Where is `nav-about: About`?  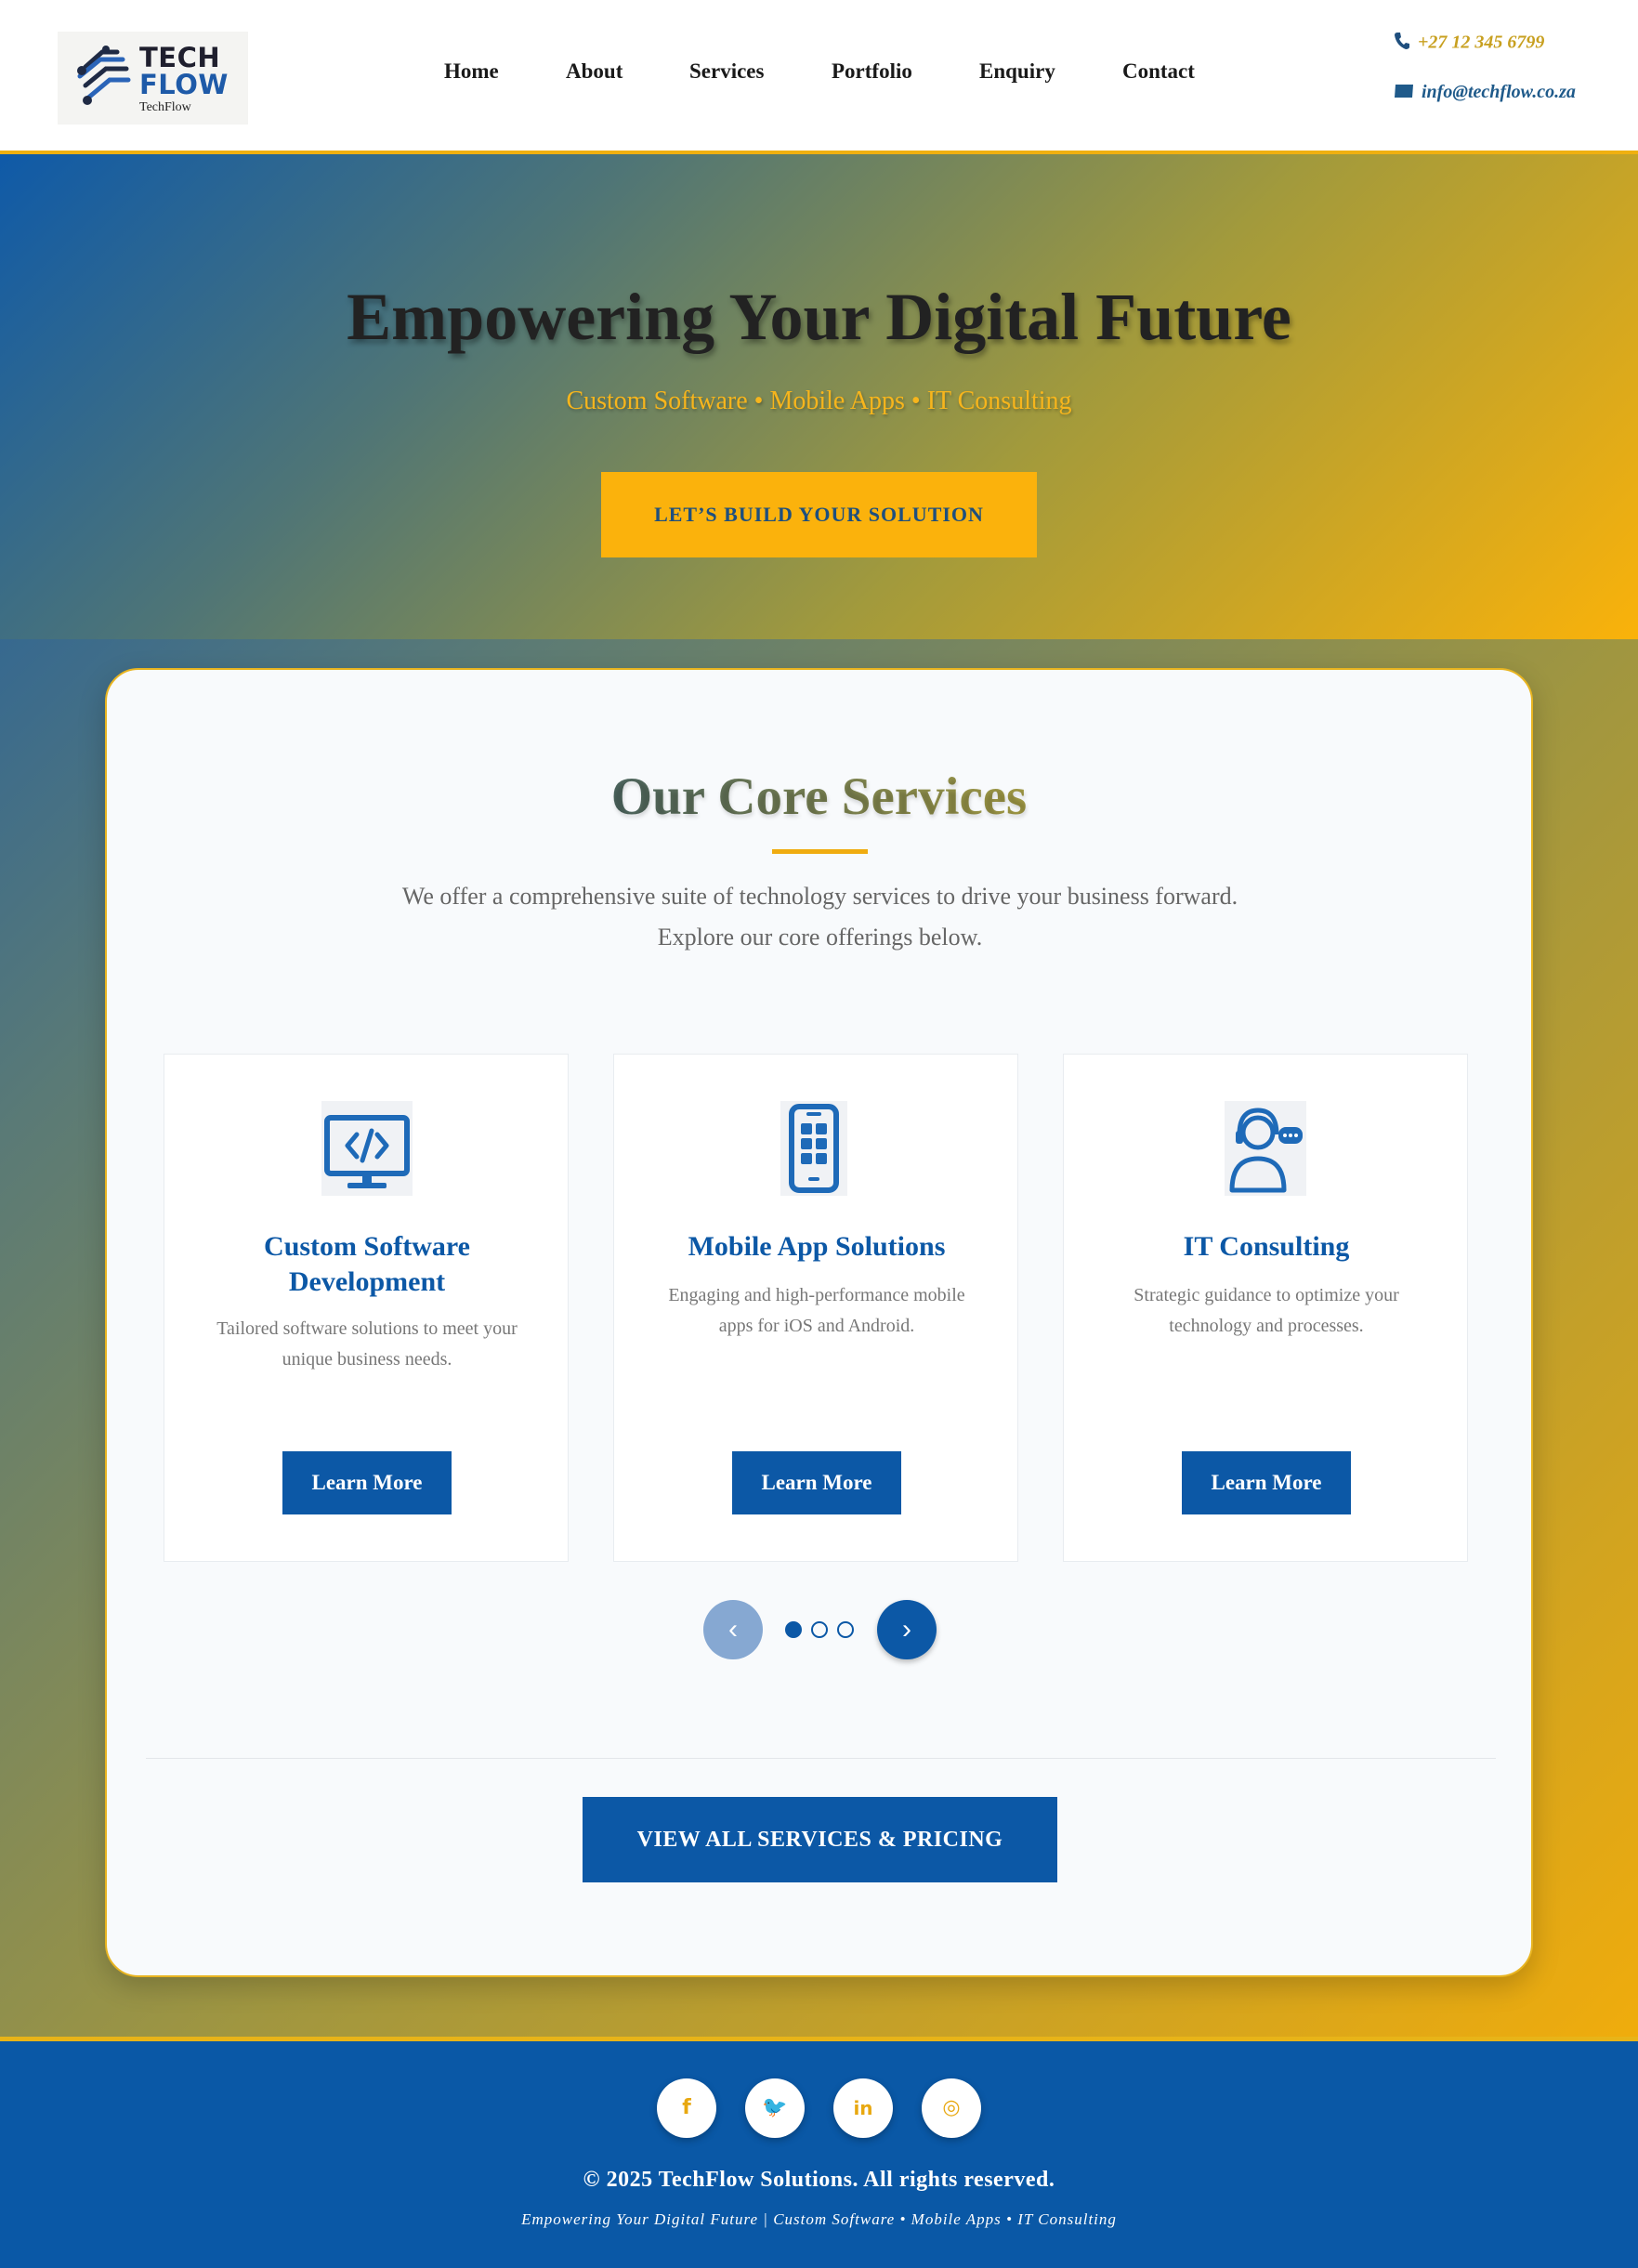
nav-about: About is located at coordinates (594, 71).